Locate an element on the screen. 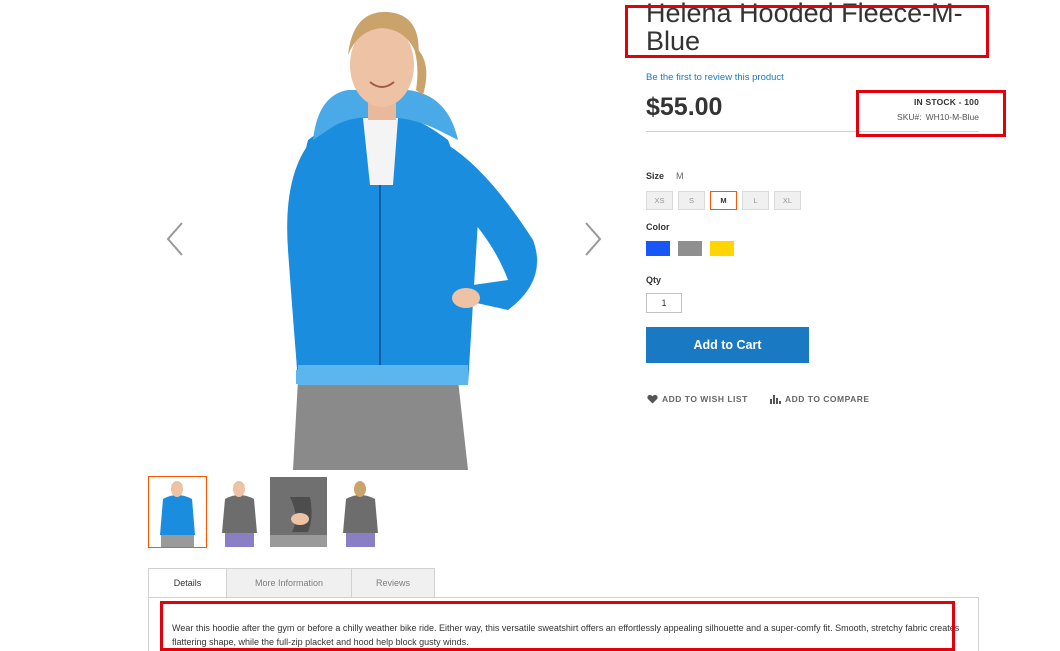  gallery-prev-arrow-icon is located at coordinates (175, 239).